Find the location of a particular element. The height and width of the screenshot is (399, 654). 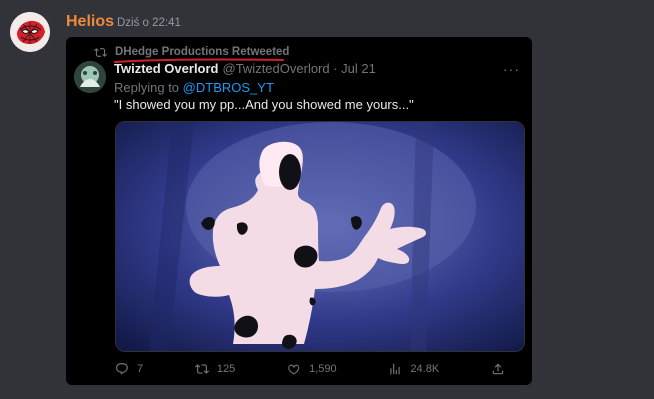

tweet-actions: 7 125 1,590 24.8K is located at coordinates (310, 369).